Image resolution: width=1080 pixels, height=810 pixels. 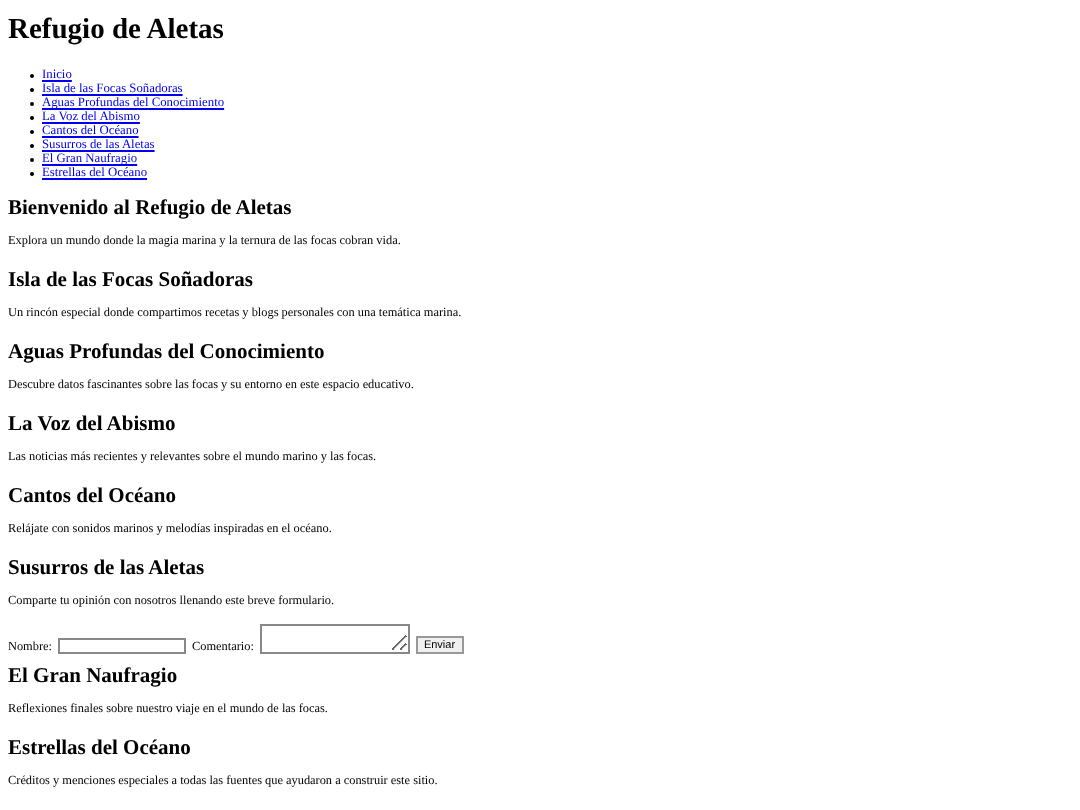 What do you see at coordinates (334, 639) in the screenshot?
I see `comment-textarea` at bounding box center [334, 639].